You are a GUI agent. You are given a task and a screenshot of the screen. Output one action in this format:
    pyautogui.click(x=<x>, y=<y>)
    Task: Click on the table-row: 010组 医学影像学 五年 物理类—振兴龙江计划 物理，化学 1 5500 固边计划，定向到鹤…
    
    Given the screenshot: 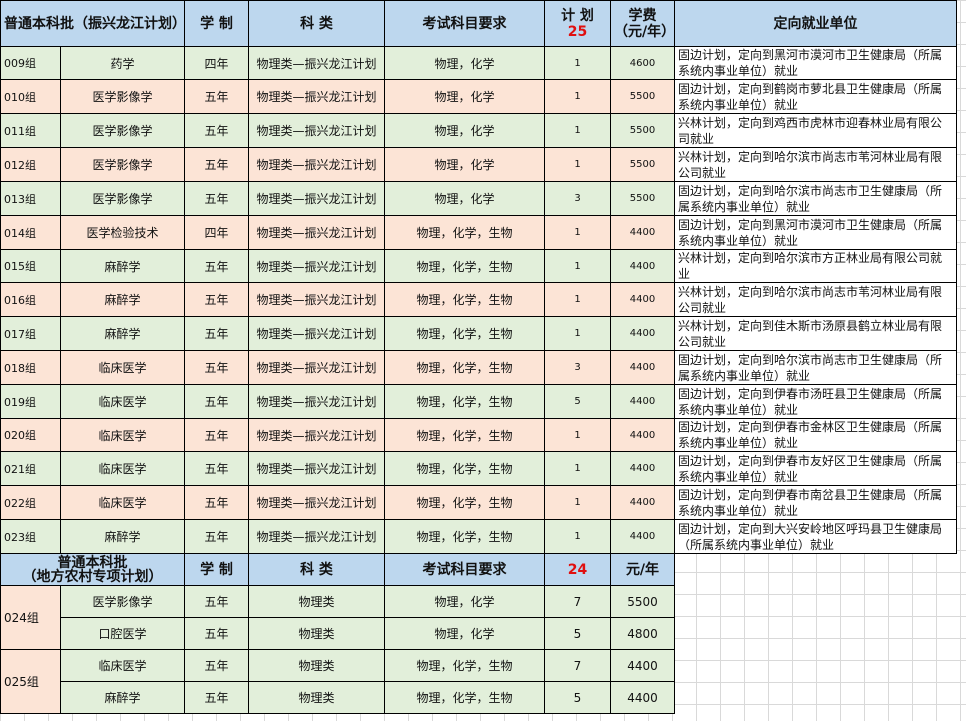 What is the action you would take?
    pyautogui.click(x=478, y=96)
    